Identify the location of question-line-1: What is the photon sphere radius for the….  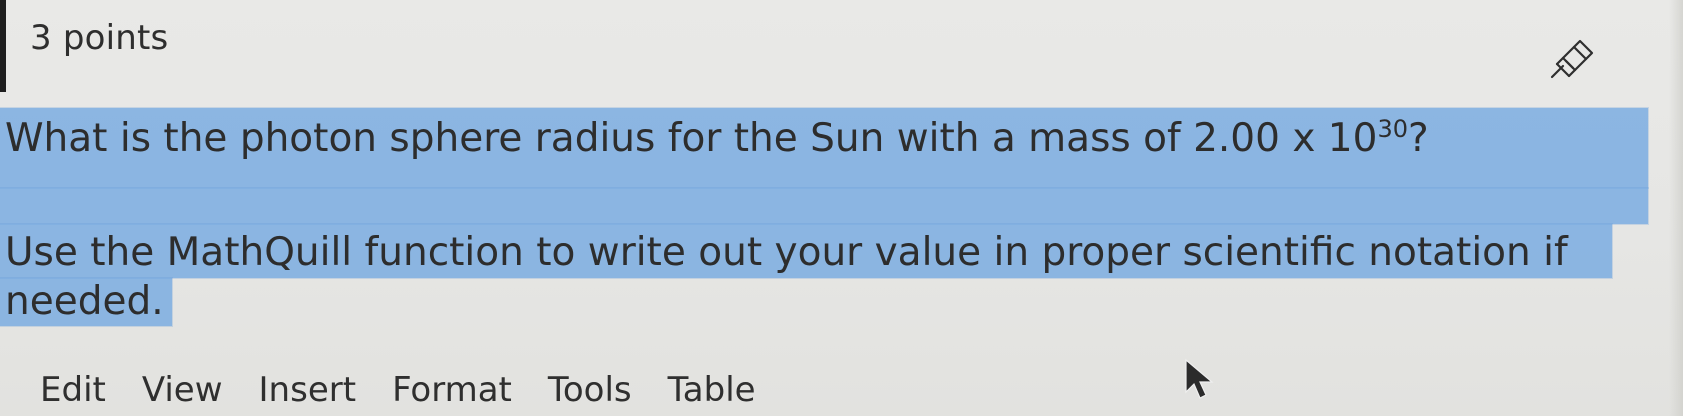
(717, 139).